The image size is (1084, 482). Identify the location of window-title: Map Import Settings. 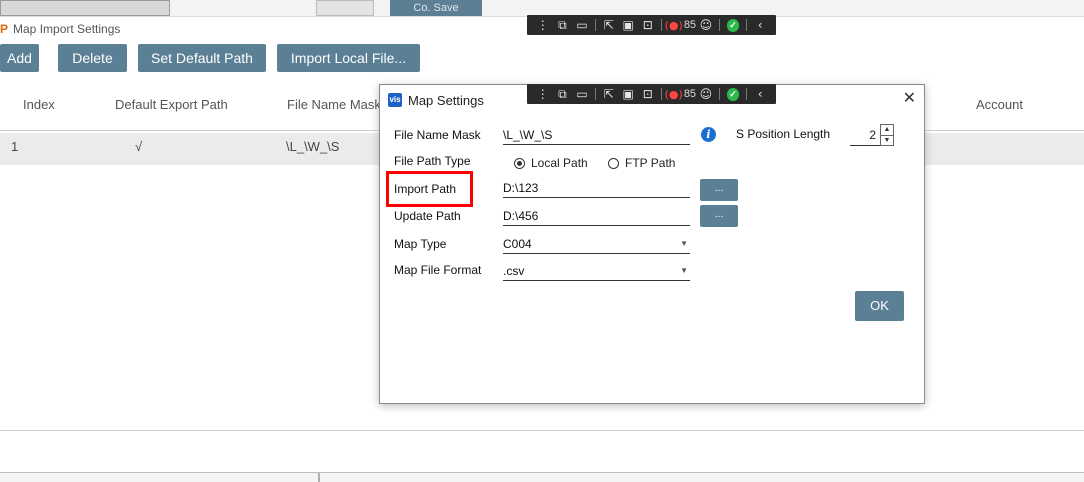
(67, 29).